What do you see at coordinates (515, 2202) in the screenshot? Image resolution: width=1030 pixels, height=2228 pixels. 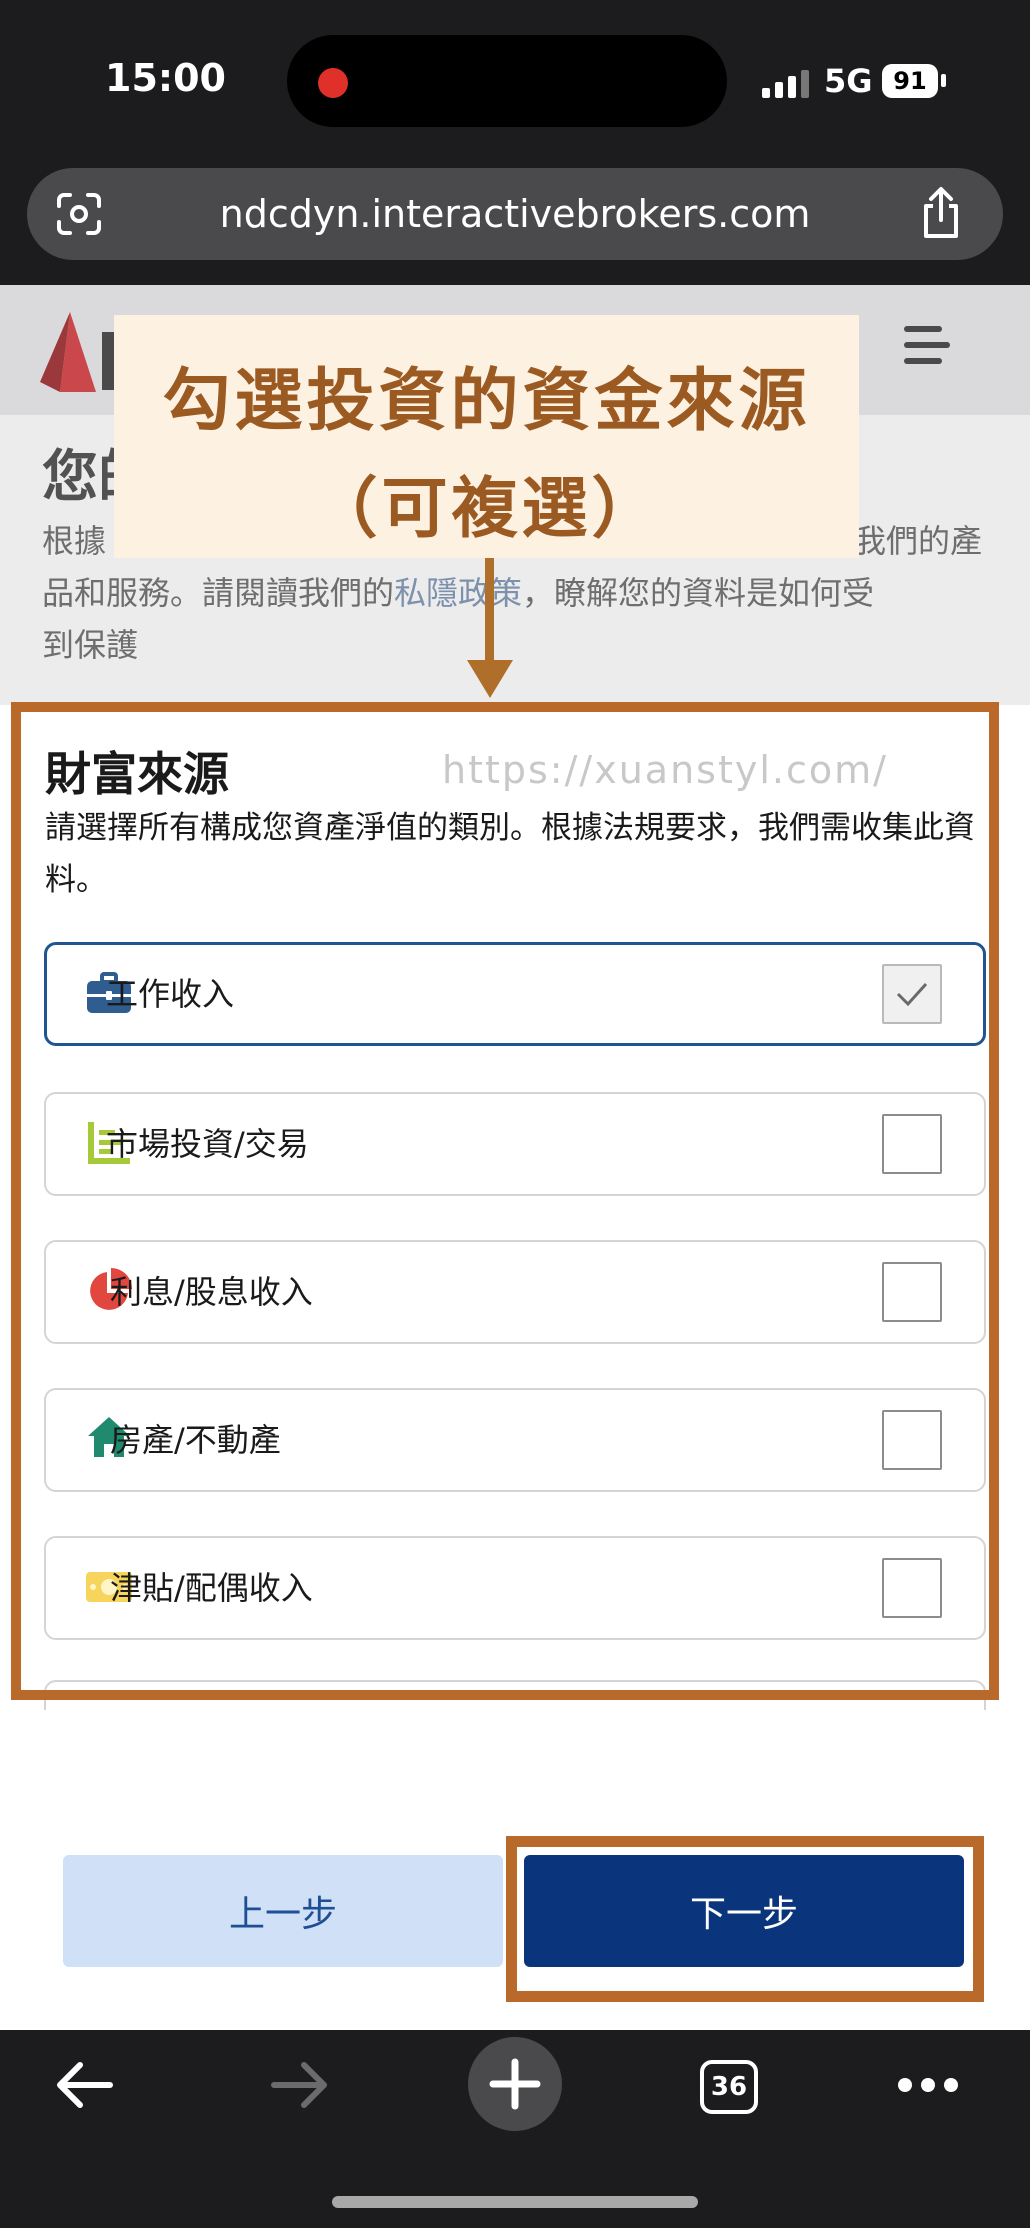 I see `home-indicator` at bounding box center [515, 2202].